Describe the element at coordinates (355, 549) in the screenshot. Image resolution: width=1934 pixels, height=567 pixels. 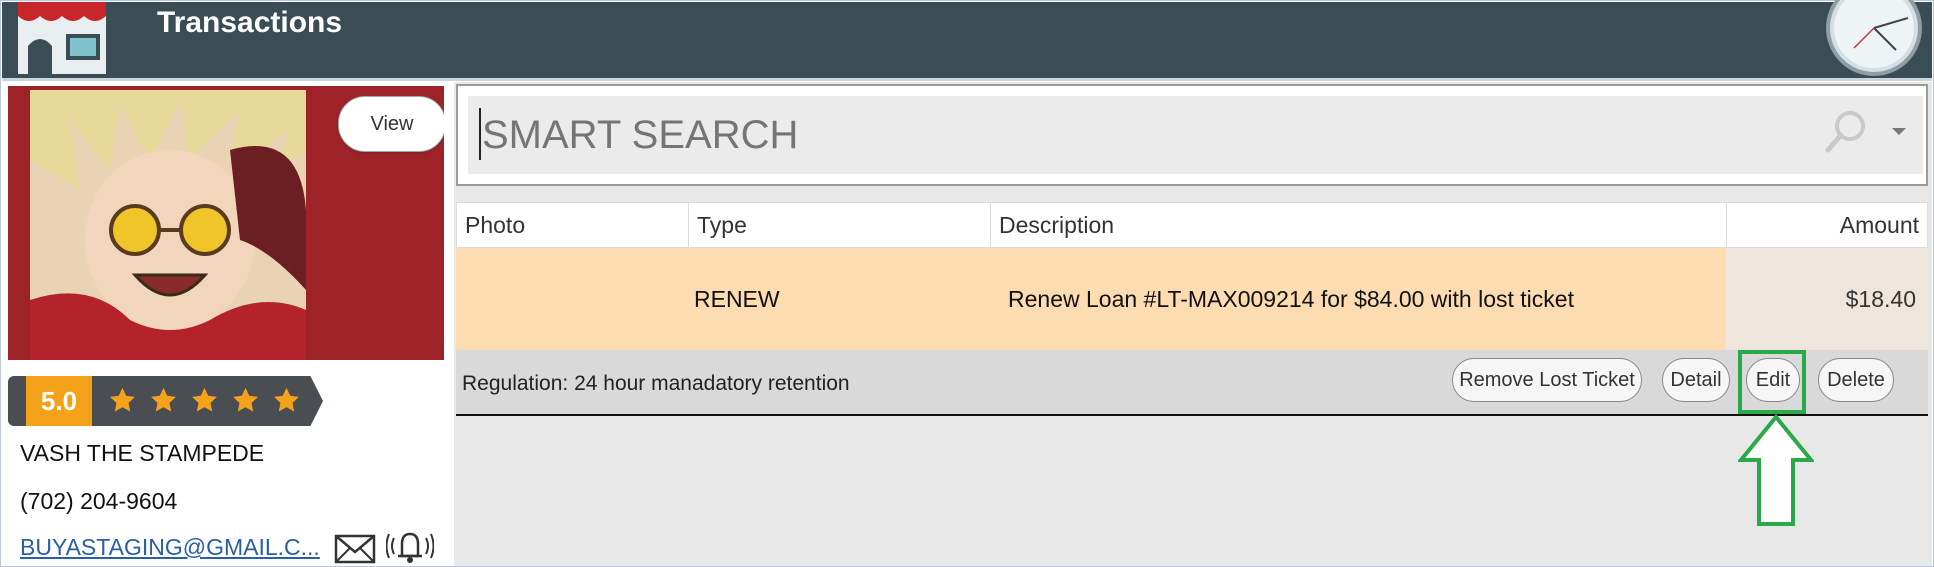
I see `mail-icon` at that location.